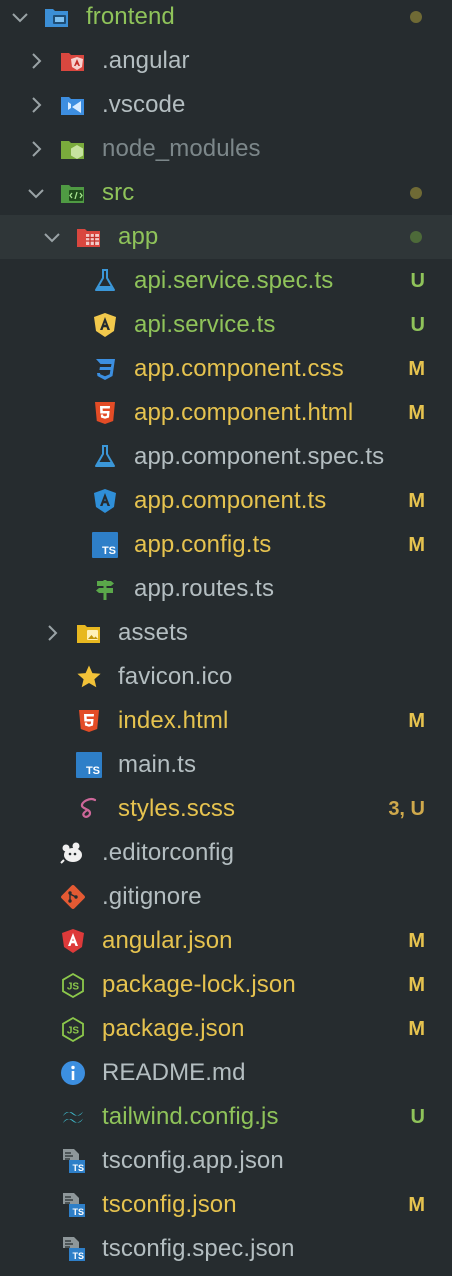 The width and height of the screenshot is (452, 1276). What do you see at coordinates (73, 61) in the screenshot?
I see `folder-angular-icon` at bounding box center [73, 61].